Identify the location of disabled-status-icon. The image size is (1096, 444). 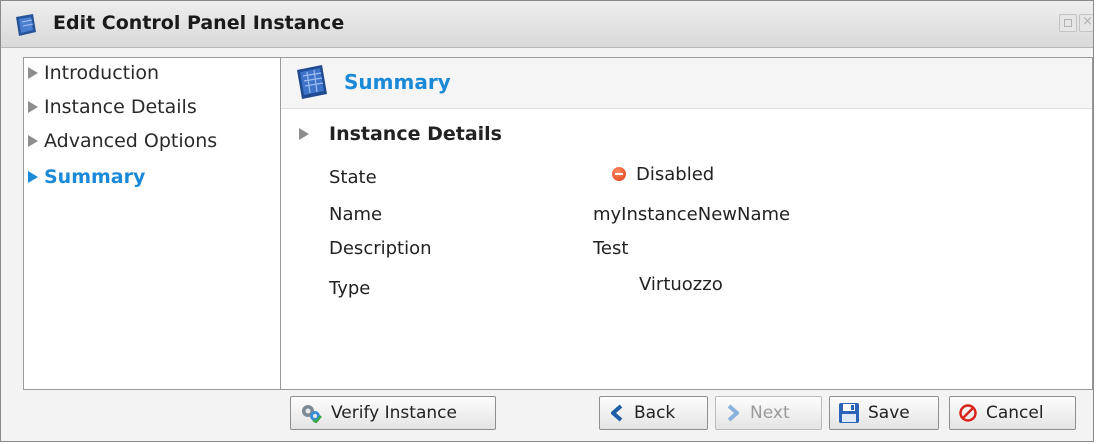
(619, 174).